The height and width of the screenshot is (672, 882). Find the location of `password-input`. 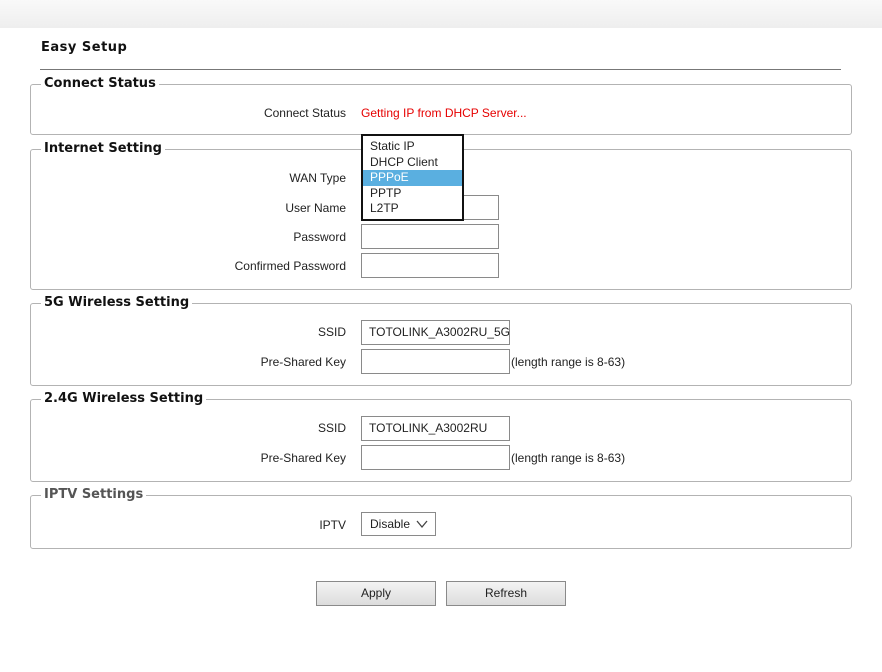

password-input is located at coordinates (430, 236).